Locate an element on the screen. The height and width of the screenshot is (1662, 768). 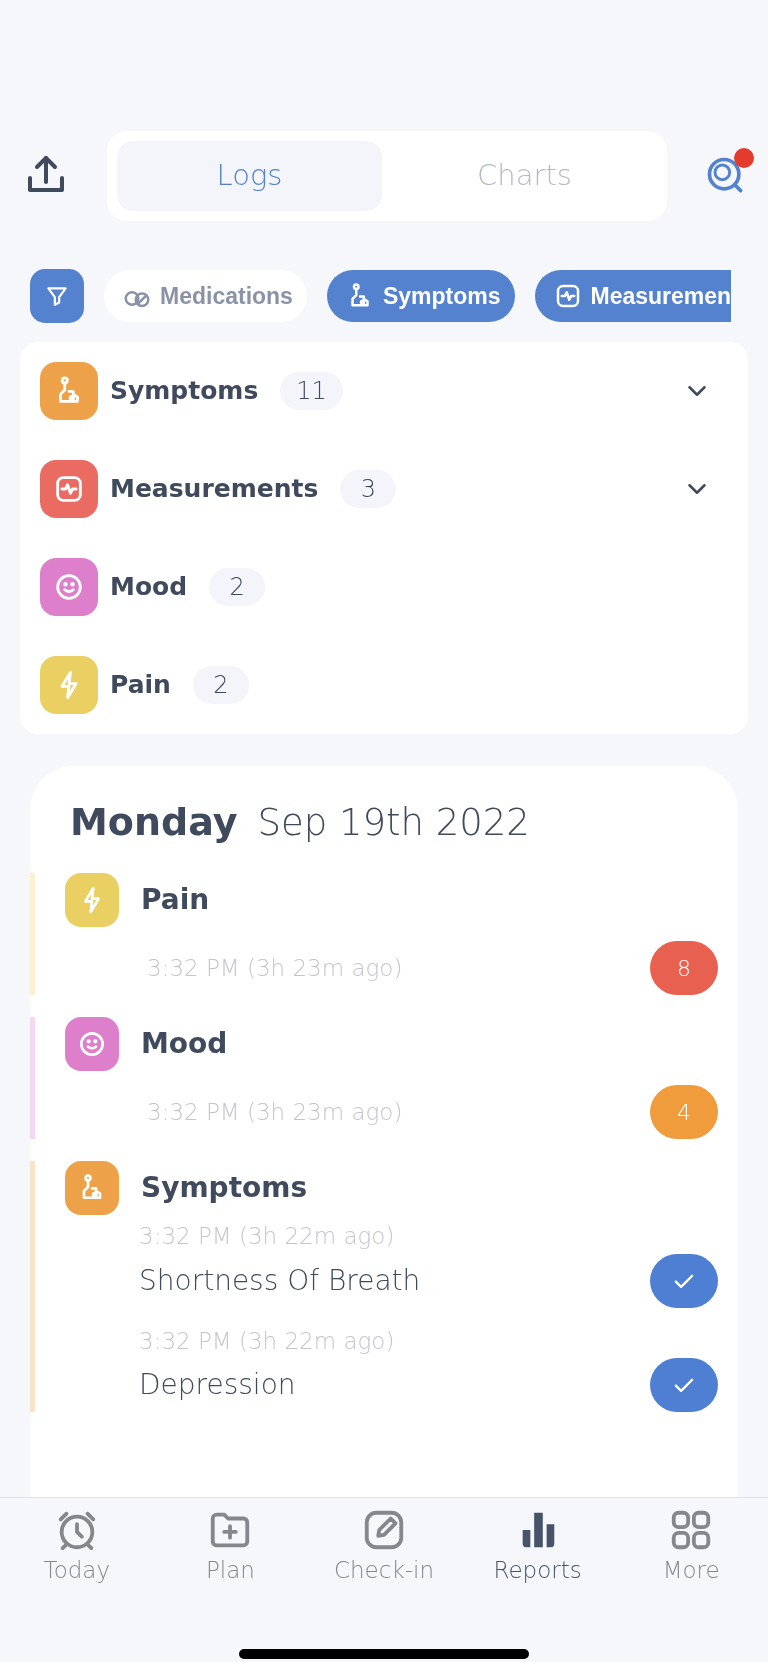
entry-title: Mood is located at coordinates (184, 1044).